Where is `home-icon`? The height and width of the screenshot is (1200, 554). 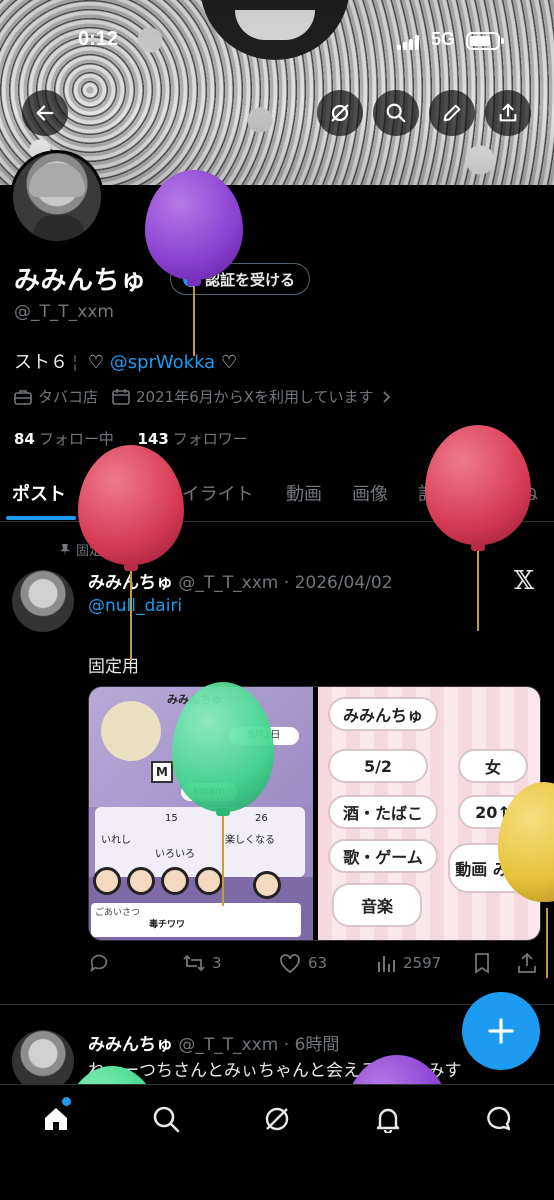 home-icon is located at coordinates (56, 1119).